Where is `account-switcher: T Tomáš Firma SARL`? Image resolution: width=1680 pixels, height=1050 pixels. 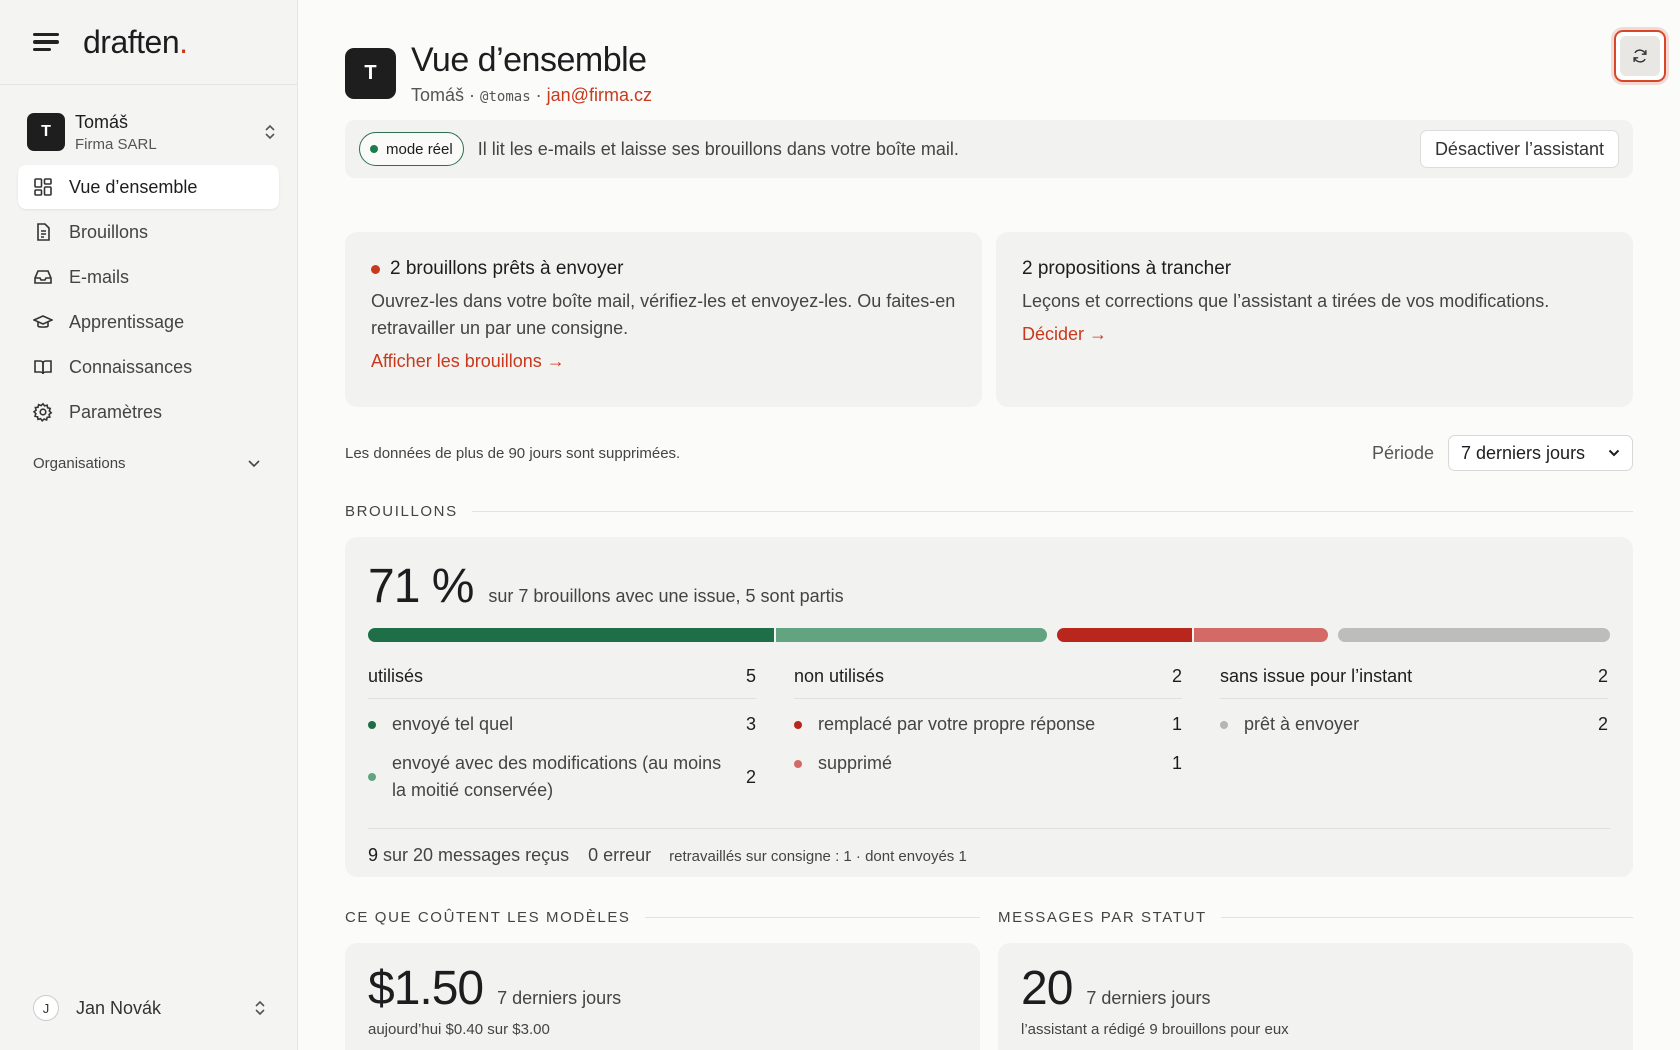 account-switcher: T Tomáš Firma SARL is located at coordinates (152, 132).